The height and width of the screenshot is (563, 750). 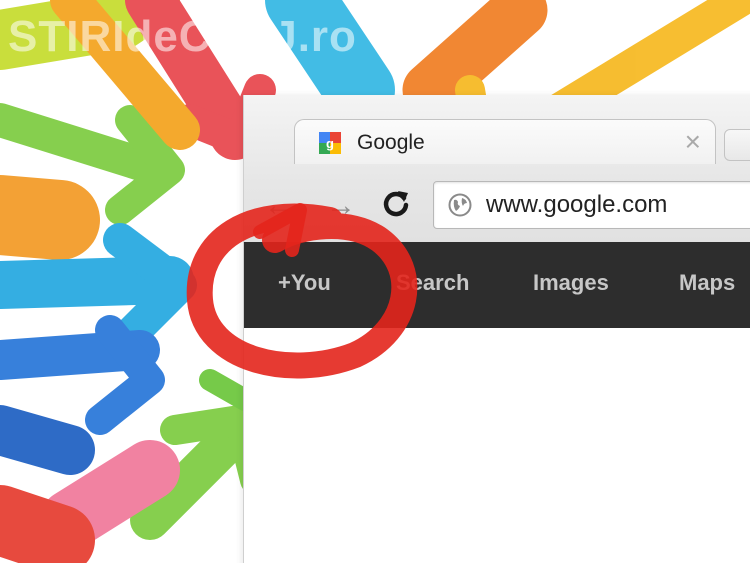 I want to click on reload-icon, so click(x=396, y=203).